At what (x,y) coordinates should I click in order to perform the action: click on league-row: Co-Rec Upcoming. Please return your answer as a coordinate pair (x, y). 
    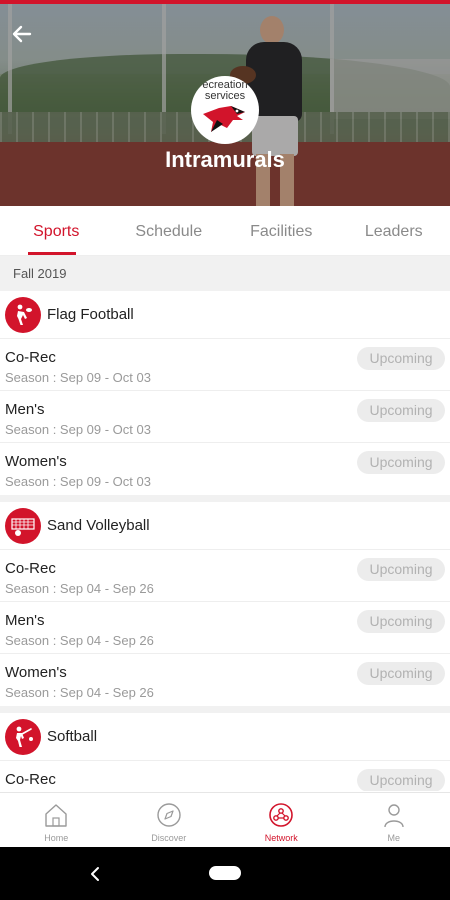
    Looking at the image, I should click on (225, 776).